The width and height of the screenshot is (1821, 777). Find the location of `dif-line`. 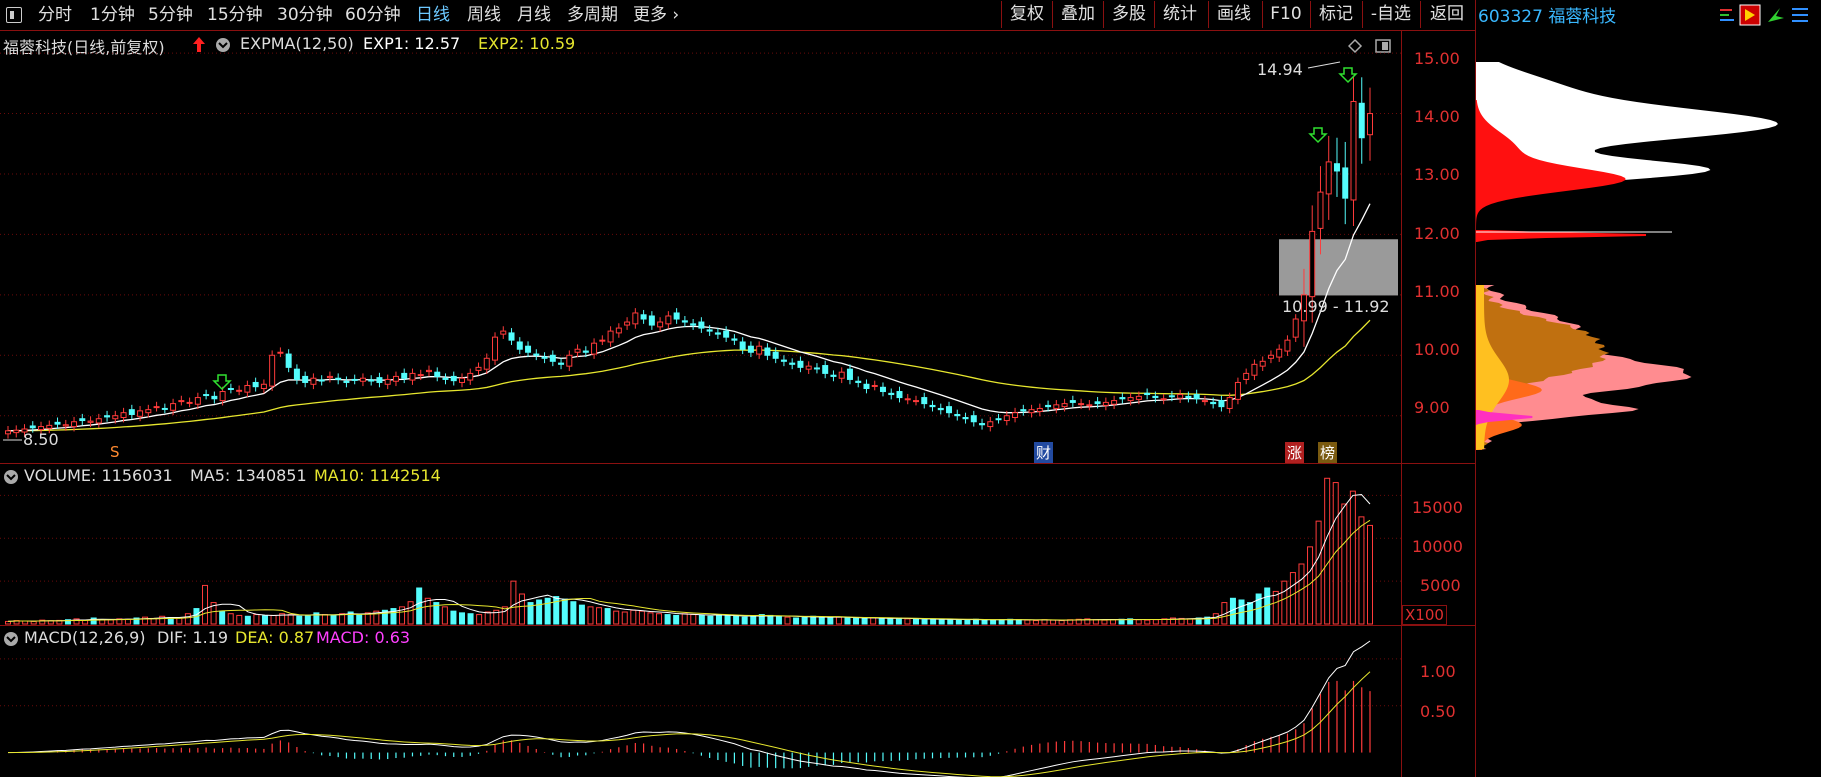

dif-line is located at coordinates (689, 708).